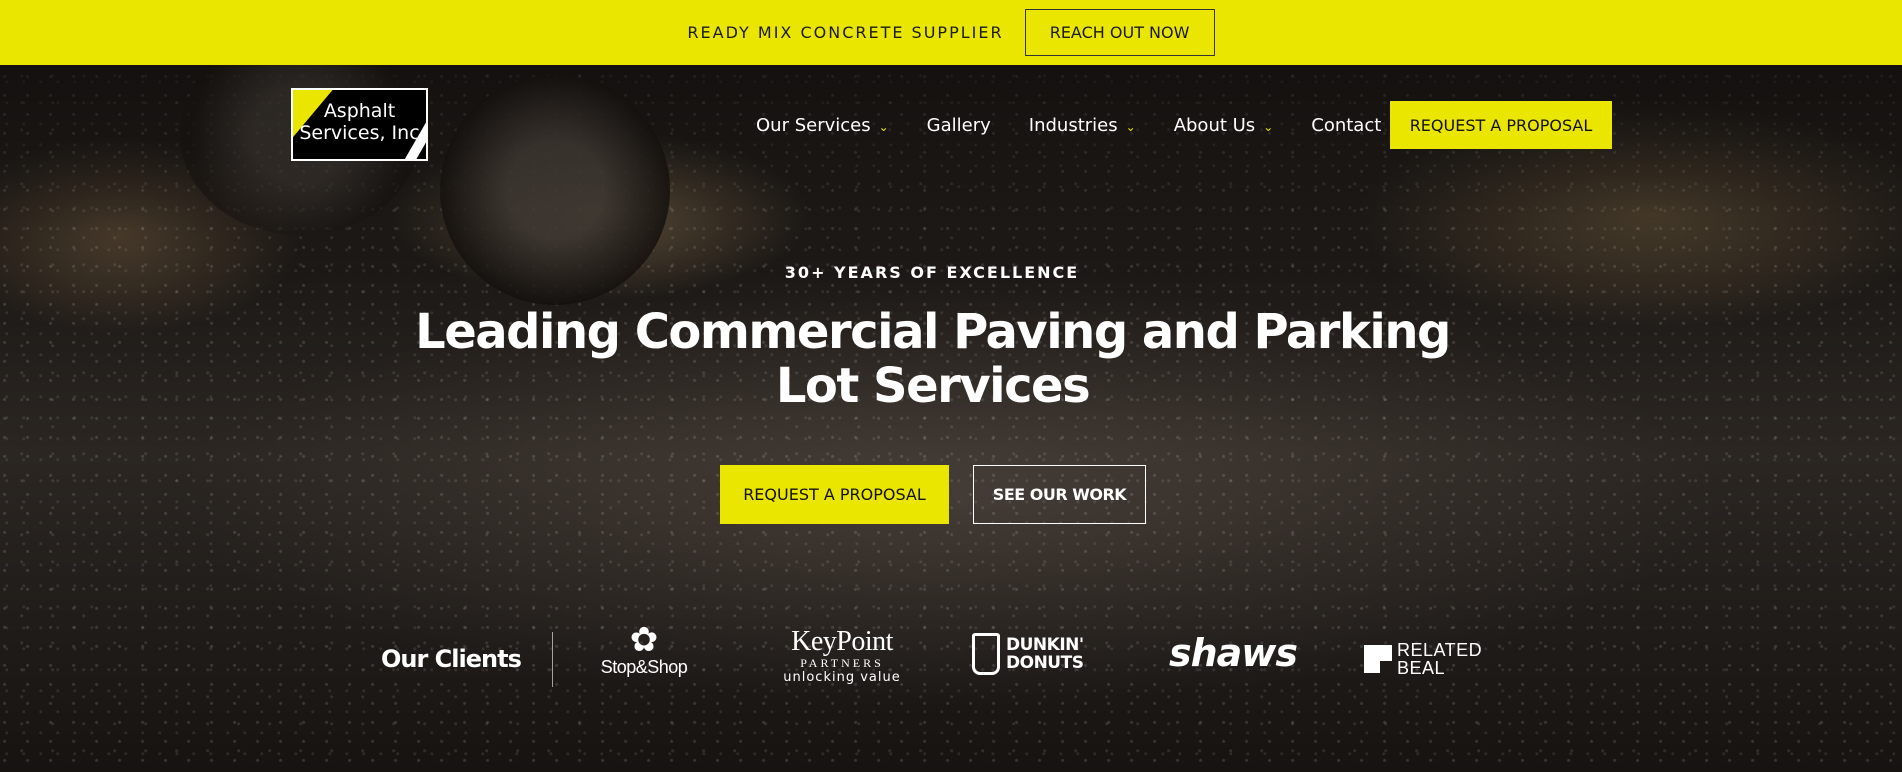 This screenshot has height=772, width=1902. I want to click on client-logo-keypoint: KeyPoint PARTNERS unlocking value, so click(842, 657).